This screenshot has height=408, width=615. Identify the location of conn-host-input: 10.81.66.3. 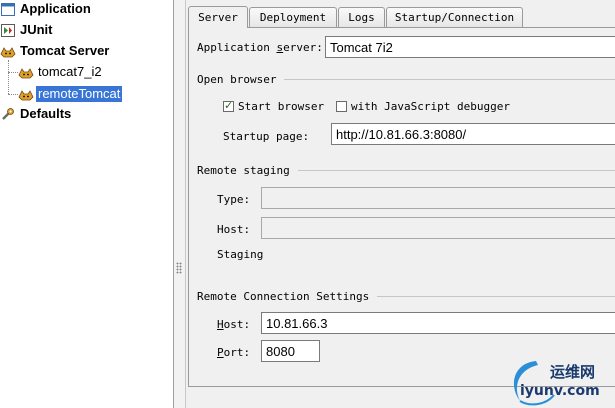
(438, 323).